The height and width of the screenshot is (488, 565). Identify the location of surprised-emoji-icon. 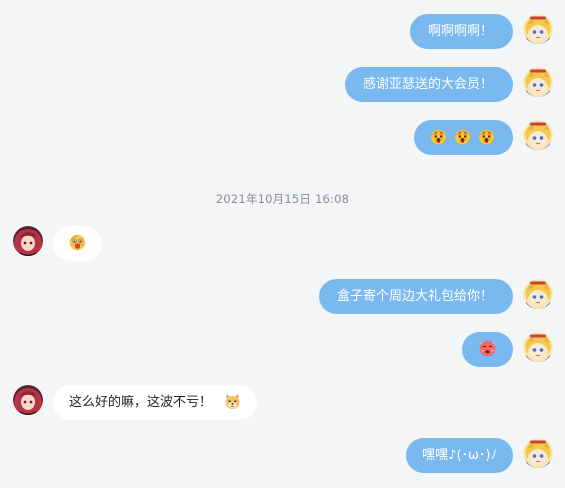
(77, 242).